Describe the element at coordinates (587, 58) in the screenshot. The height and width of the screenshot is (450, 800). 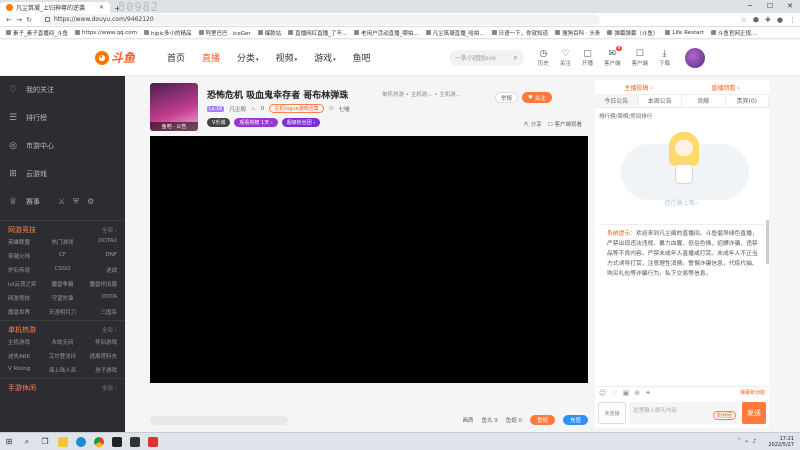
I see `tool-broadcast: ▢ 开播` at that location.